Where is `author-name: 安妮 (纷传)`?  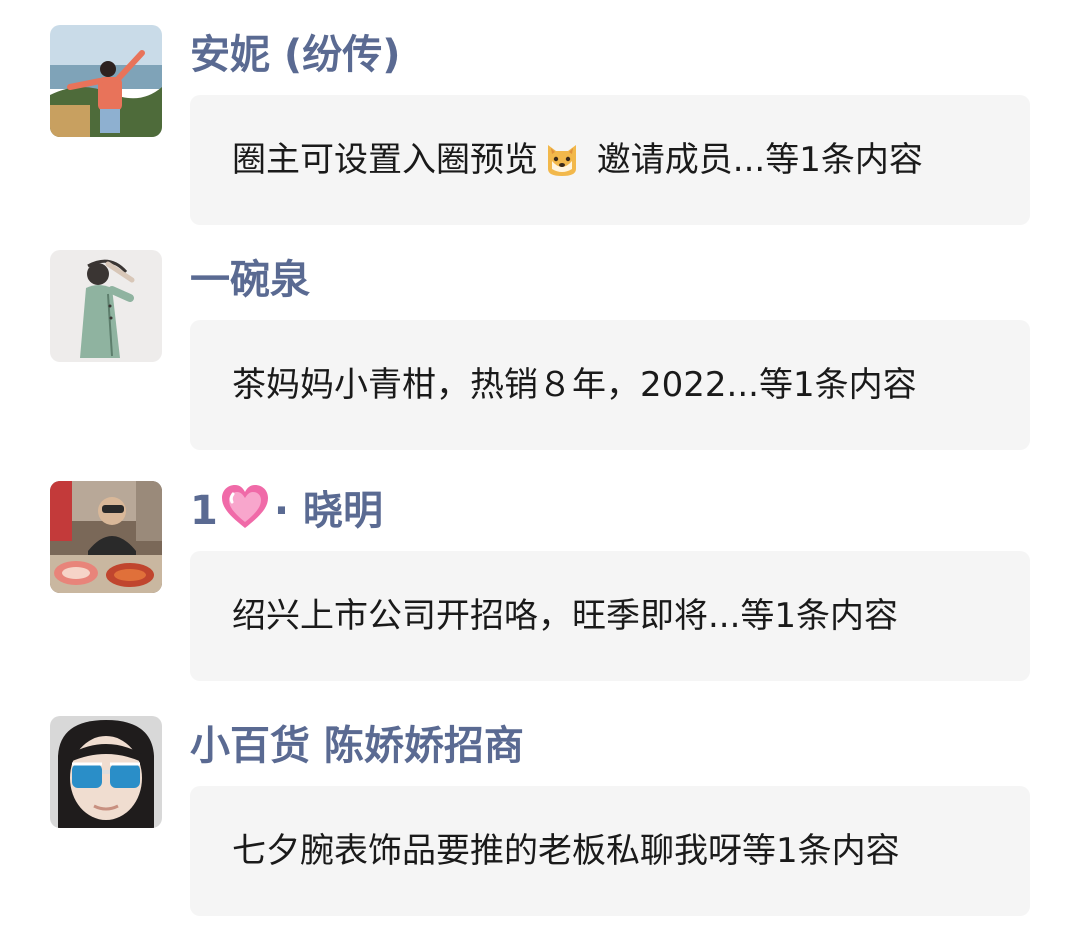
author-name: 安妮 (纷传) is located at coordinates (295, 55).